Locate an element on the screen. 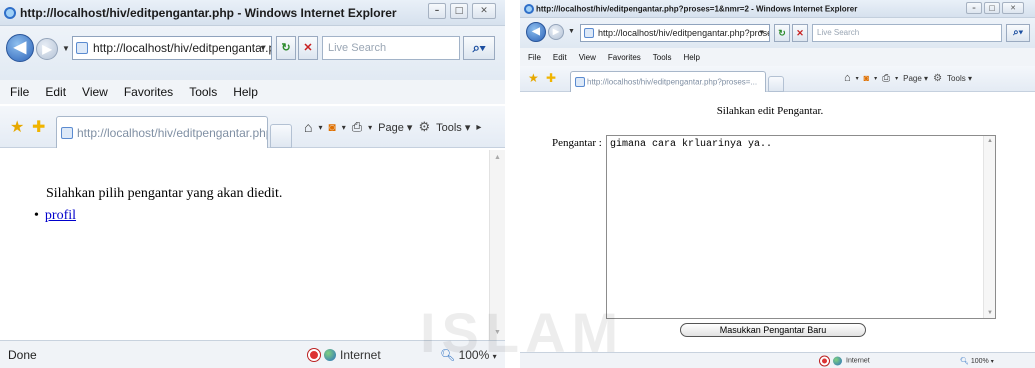  command-bar: ⌂ ▾ ◙ ▾ ⎙ ▾ Page ▾ ⚙ Tools ▾ ▸ is located at coordinates (393, 127).